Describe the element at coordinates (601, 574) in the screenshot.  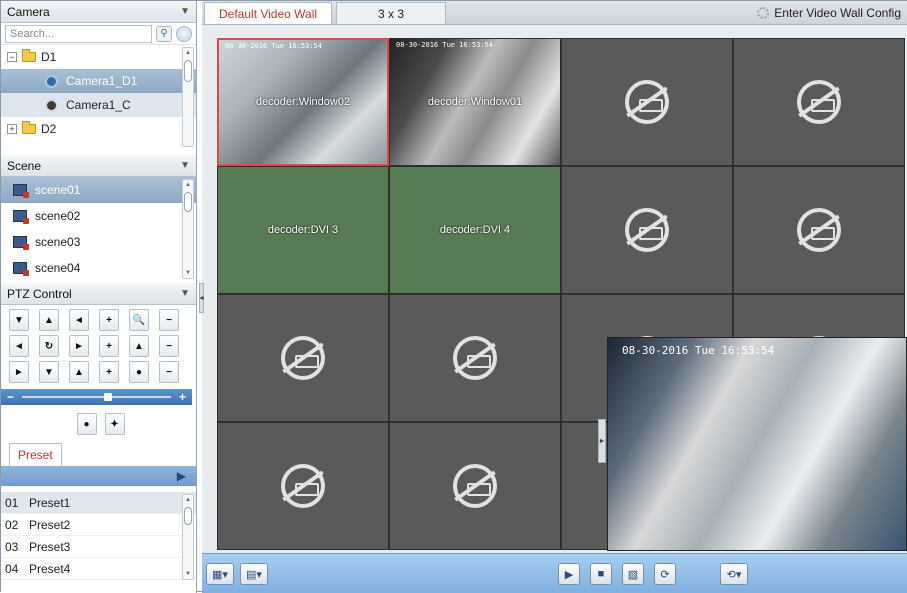
I see `stop-button: ■` at that location.